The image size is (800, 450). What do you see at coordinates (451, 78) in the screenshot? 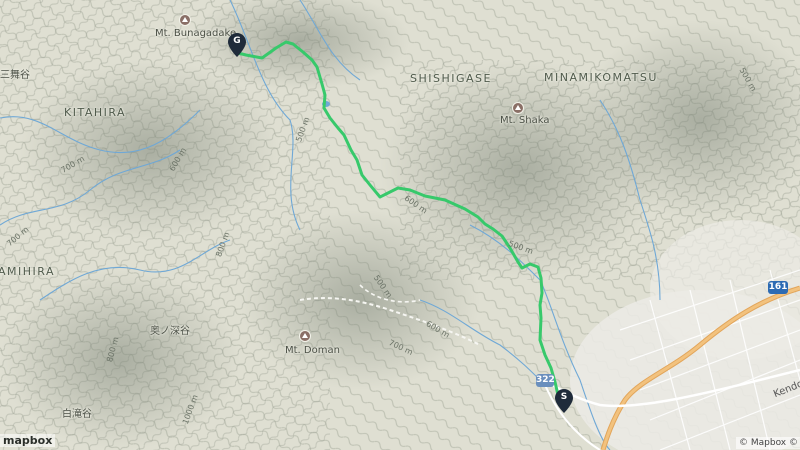
I see `place-shishigase-label: SHISHIGASE` at bounding box center [451, 78].